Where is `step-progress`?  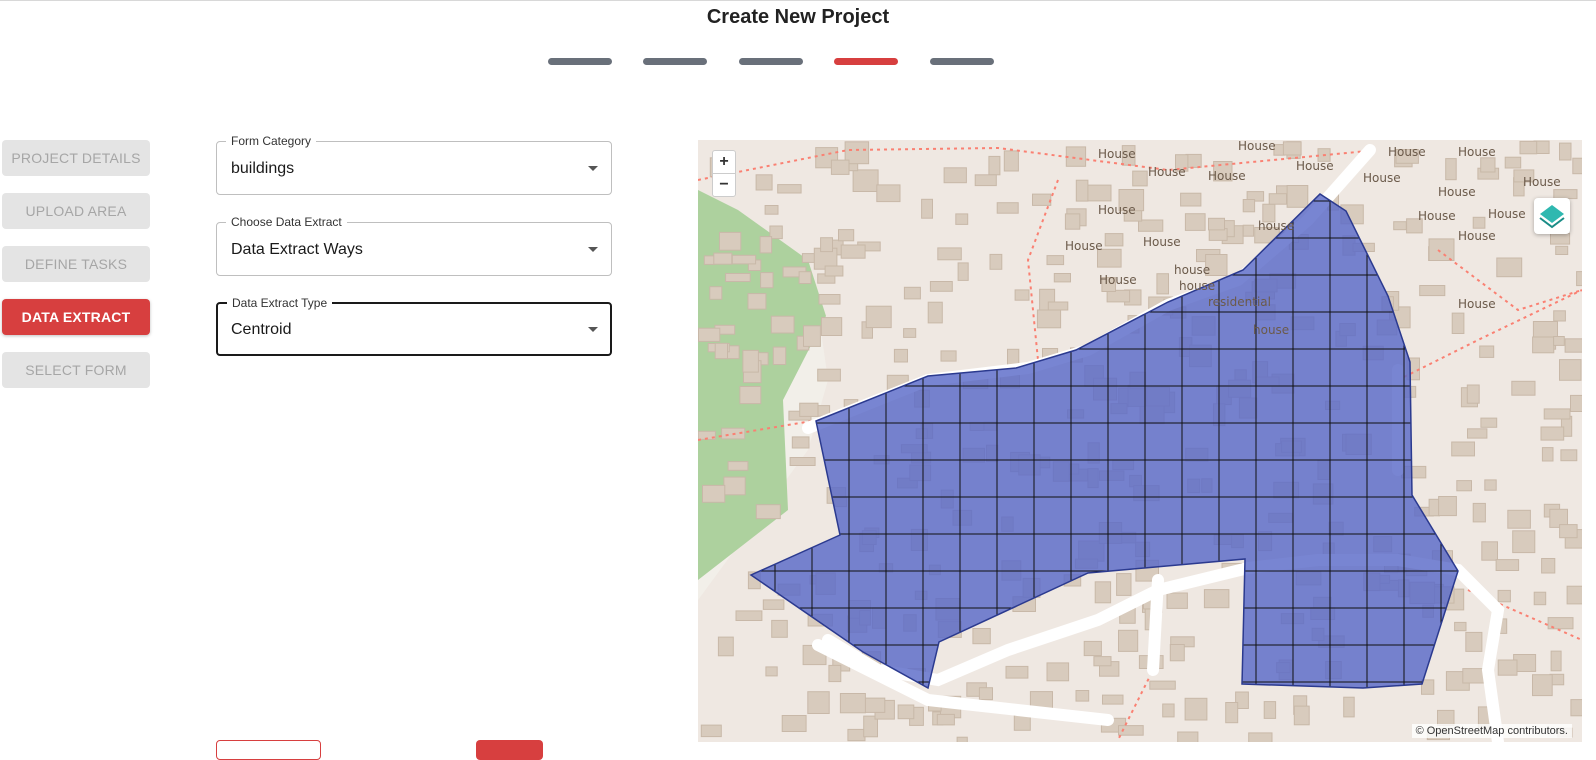
step-progress is located at coordinates (798, 62).